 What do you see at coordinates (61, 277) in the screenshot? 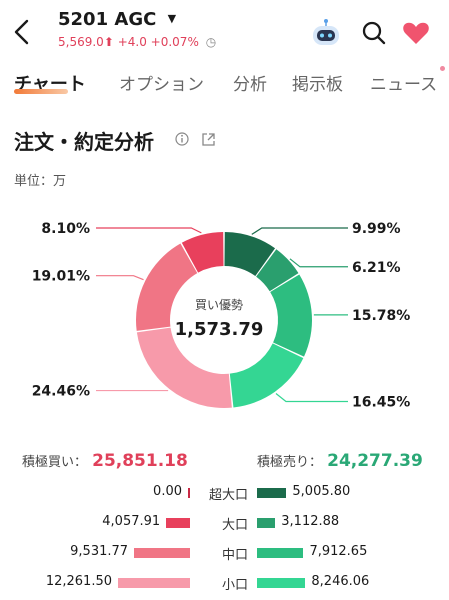
I see `slice-pct-label: 19.01%` at bounding box center [61, 277].